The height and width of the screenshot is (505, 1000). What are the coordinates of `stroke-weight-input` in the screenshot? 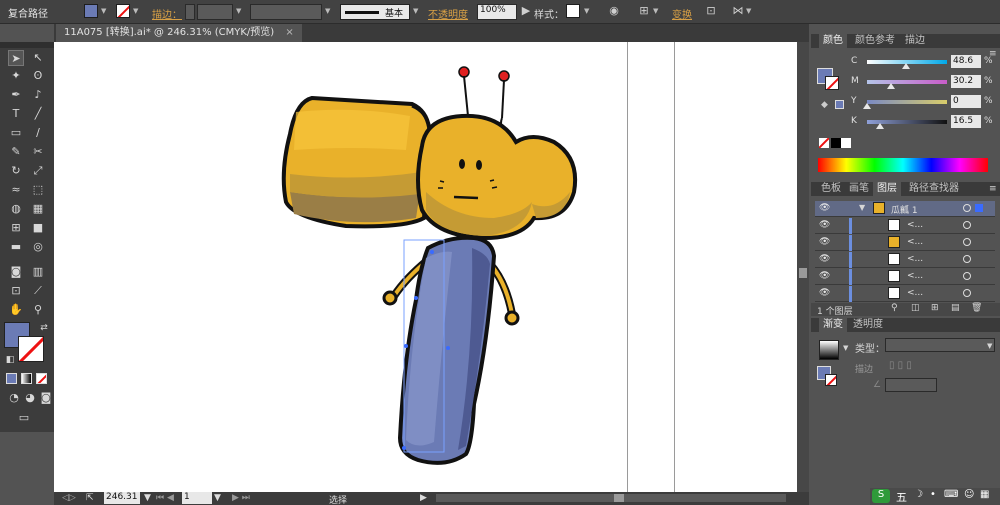 It's located at (215, 12).